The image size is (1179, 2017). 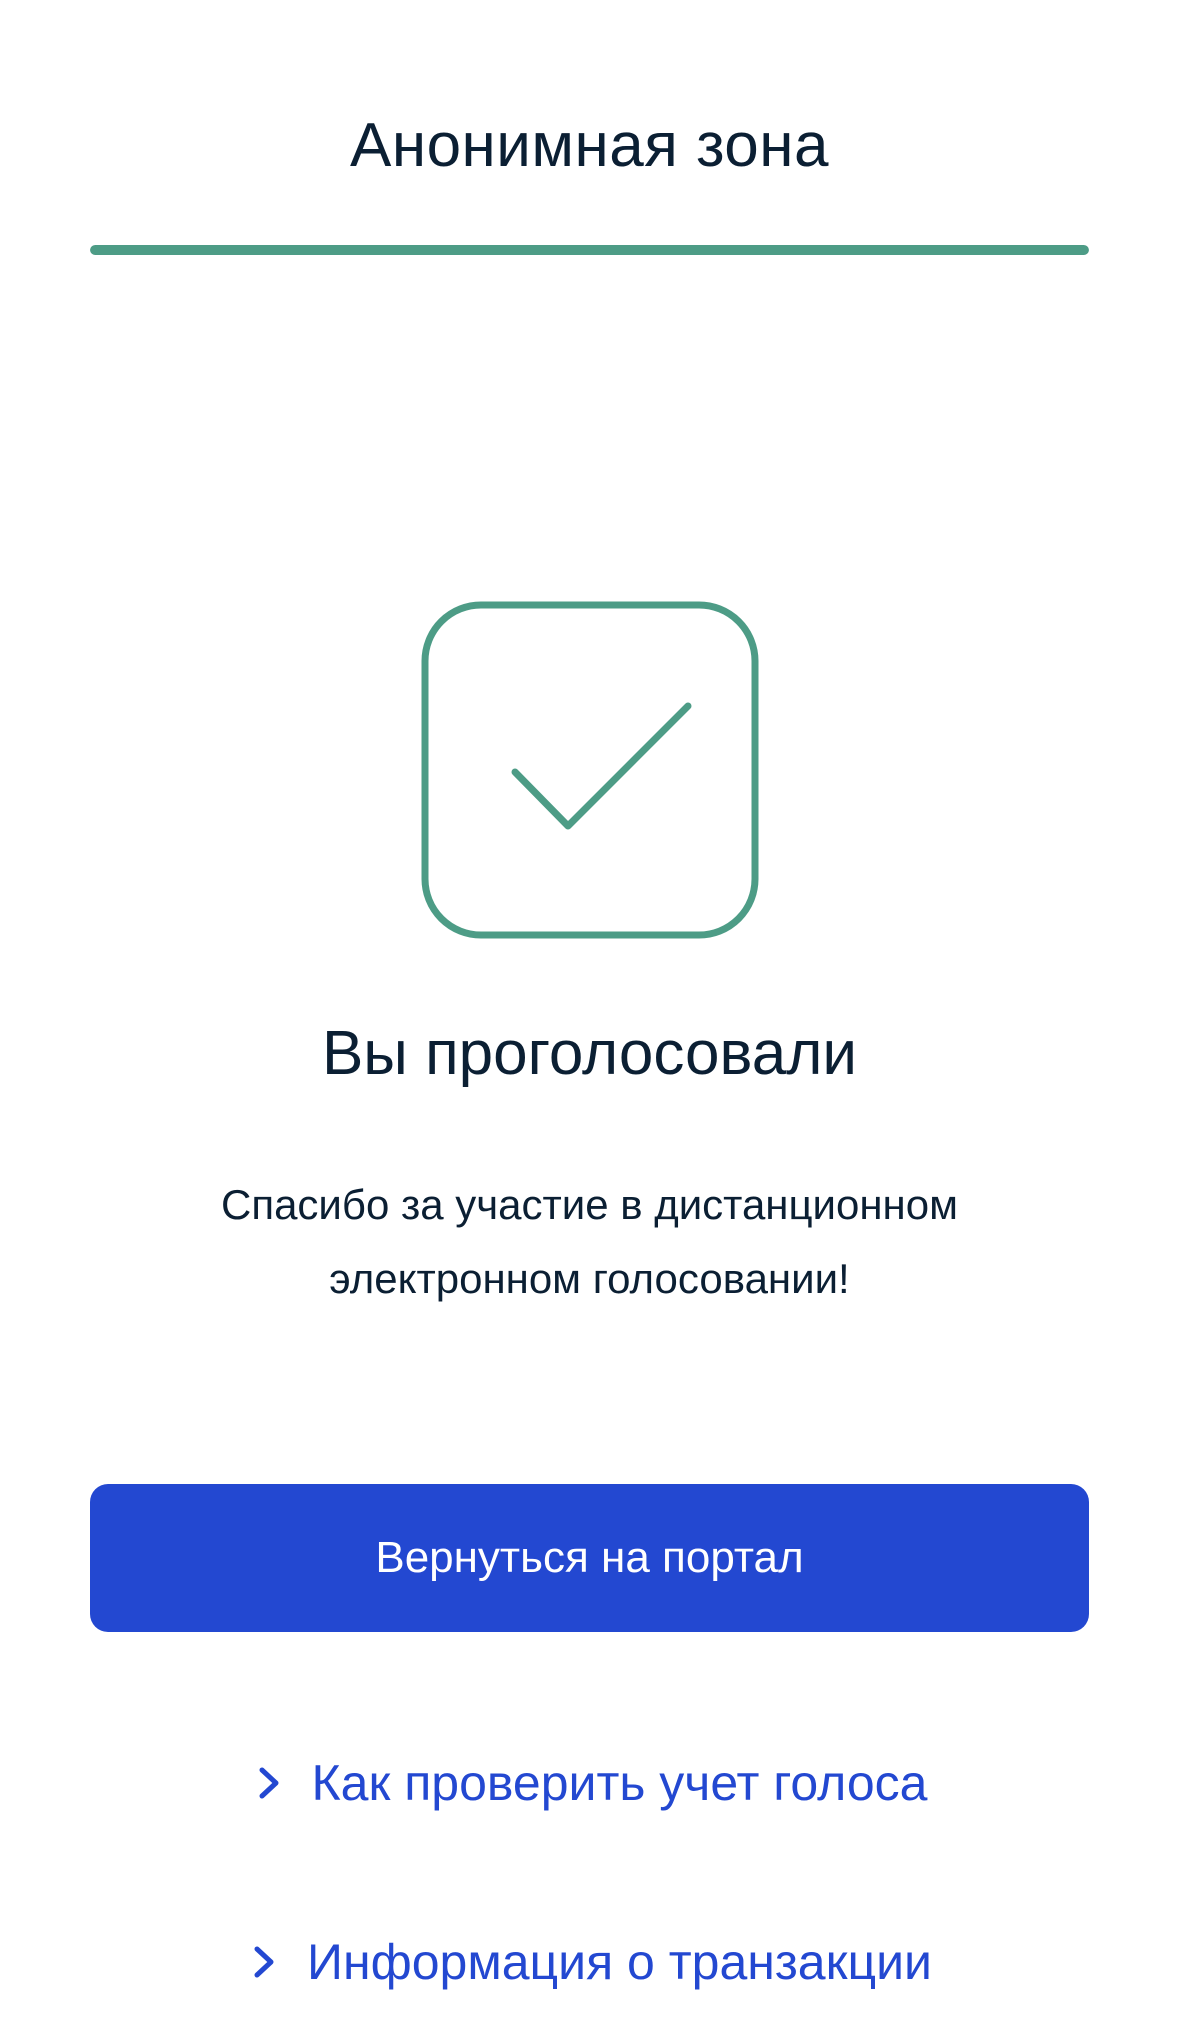 I want to click on transaction-info-link-label: Информация о транзакции, so click(x=619, y=1962).